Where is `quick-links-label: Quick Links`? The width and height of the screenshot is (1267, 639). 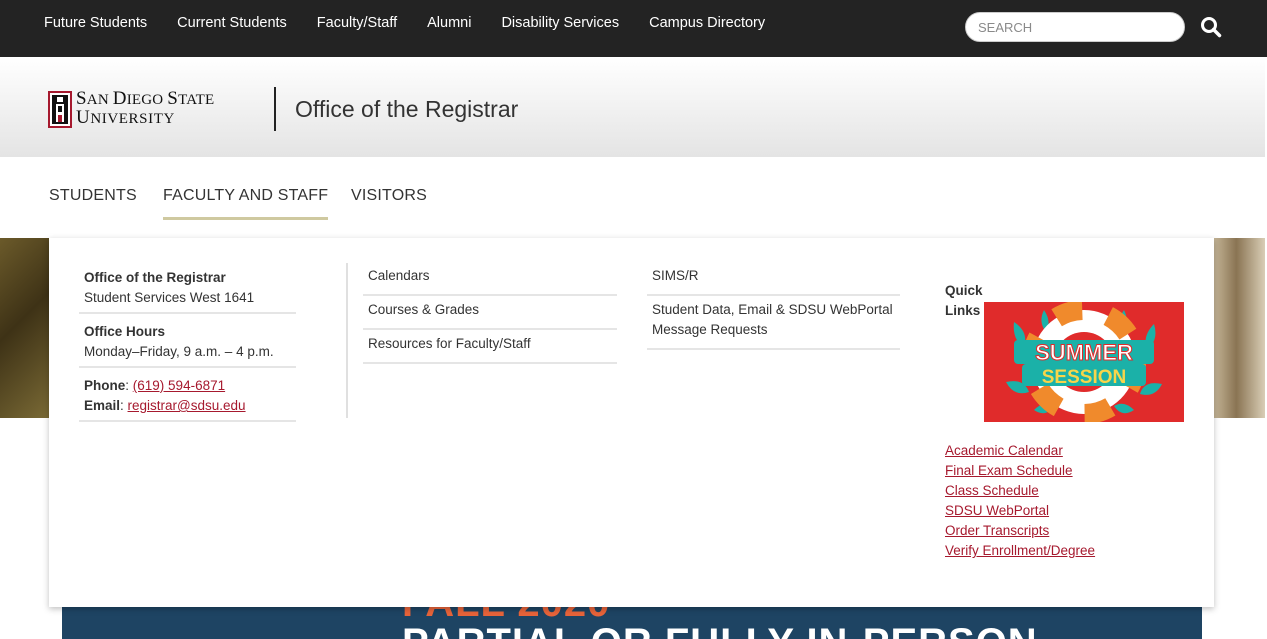
quick-links-label: Quick Links is located at coordinates (966, 301).